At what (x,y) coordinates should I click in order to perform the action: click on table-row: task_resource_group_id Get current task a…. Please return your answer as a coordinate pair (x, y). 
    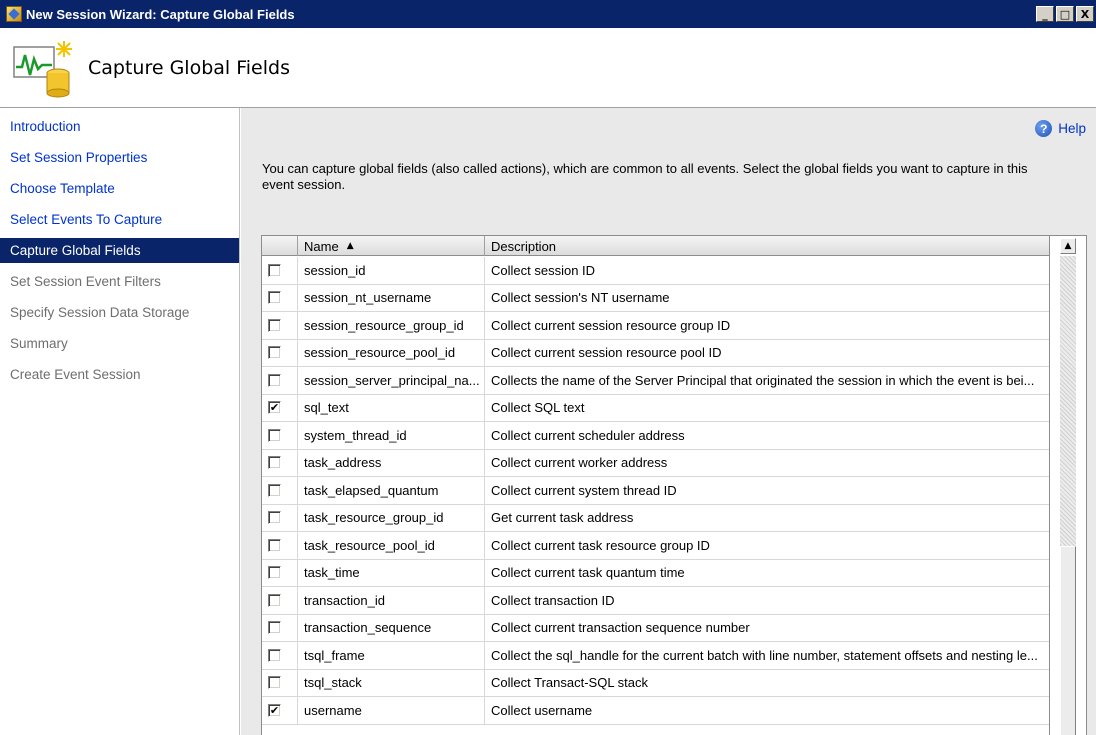
    Looking at the image, I should click on (656, 518).